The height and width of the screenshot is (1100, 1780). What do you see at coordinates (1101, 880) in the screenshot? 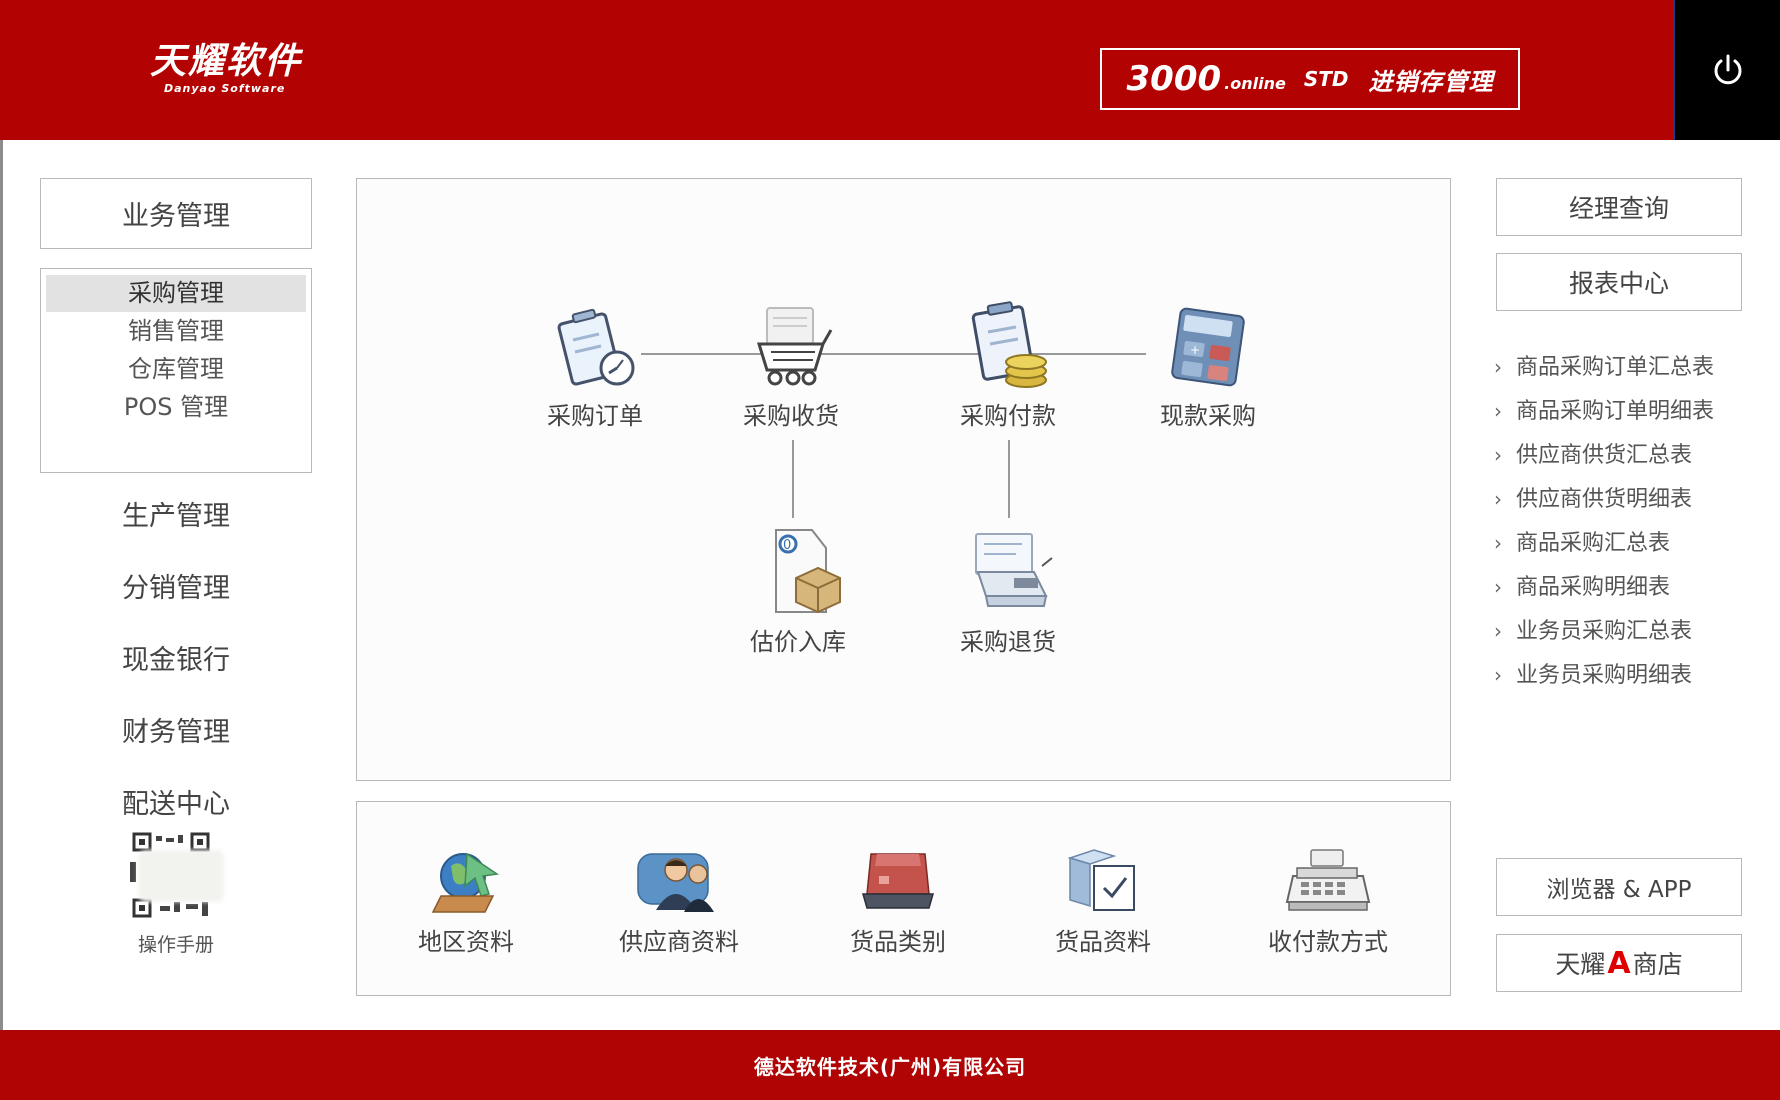
I see `goods-info-icon` at bounding box center [1101, 880].